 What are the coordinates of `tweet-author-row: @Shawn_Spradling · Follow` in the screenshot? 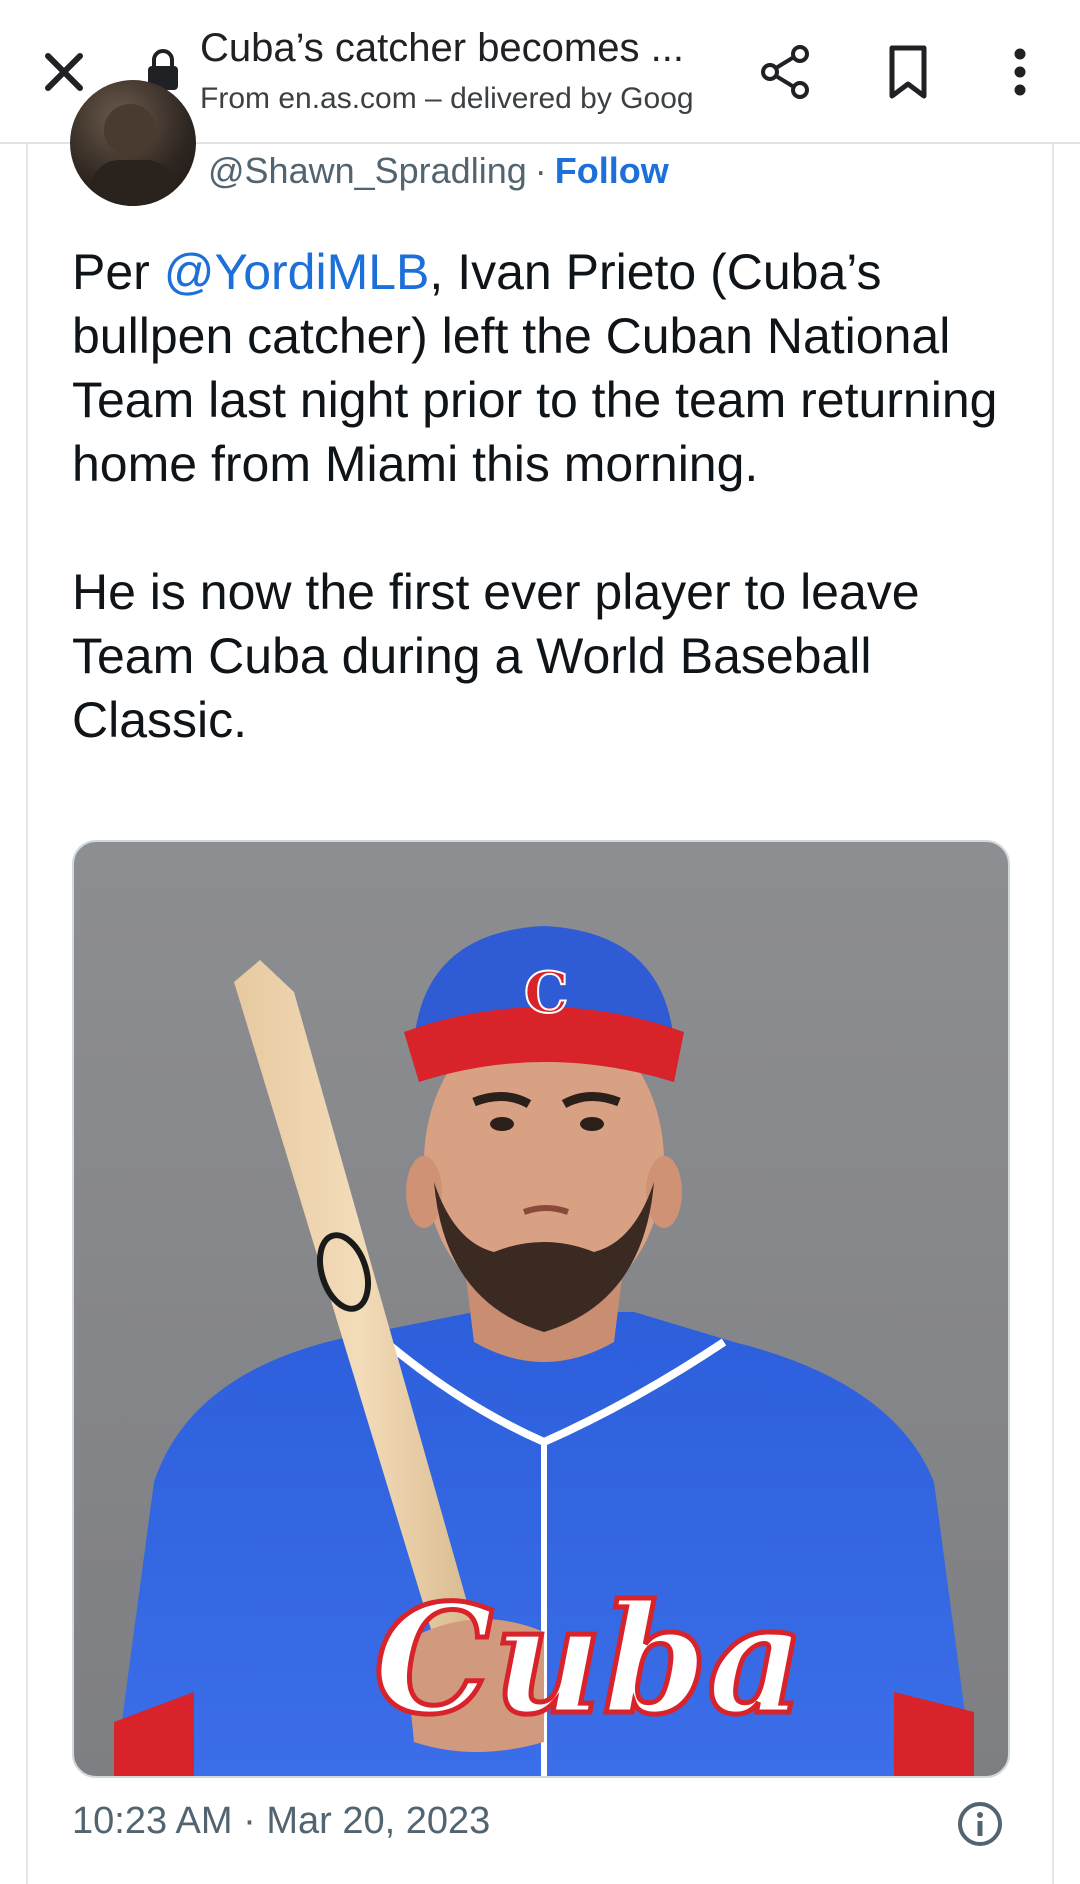 It's located at (438, 171).